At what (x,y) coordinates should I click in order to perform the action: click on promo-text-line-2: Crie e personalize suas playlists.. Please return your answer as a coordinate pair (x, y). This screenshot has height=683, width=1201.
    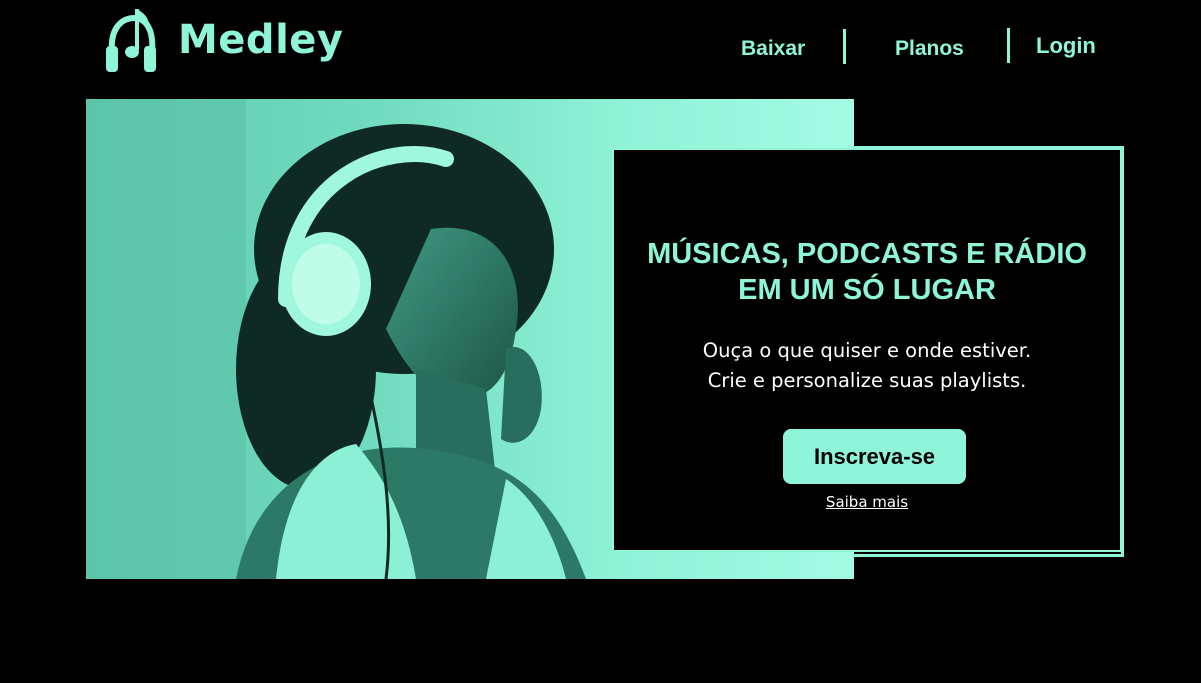
    Looking at the image, I should click on (867, 380).